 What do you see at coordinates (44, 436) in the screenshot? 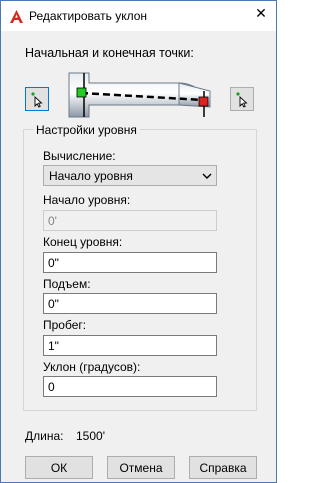
I see `length-label: Длина:` at bounding box center [44, 436].